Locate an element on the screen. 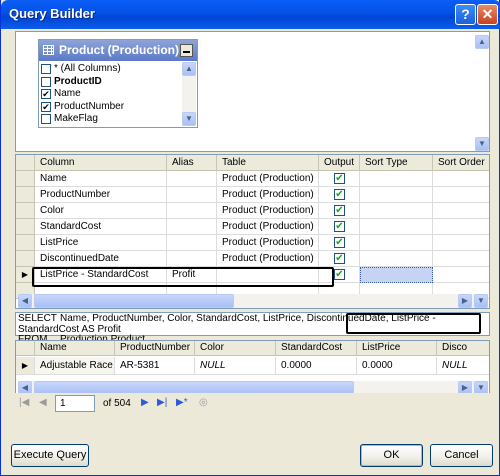  grid-header-table: Table is located at coordinates (268, 163).